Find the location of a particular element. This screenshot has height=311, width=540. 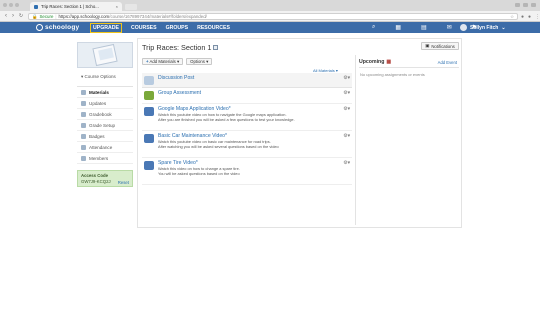

main-nav: UPGRADE COURSES GROUPS RESOURCES is located at coordinates (160, 27).